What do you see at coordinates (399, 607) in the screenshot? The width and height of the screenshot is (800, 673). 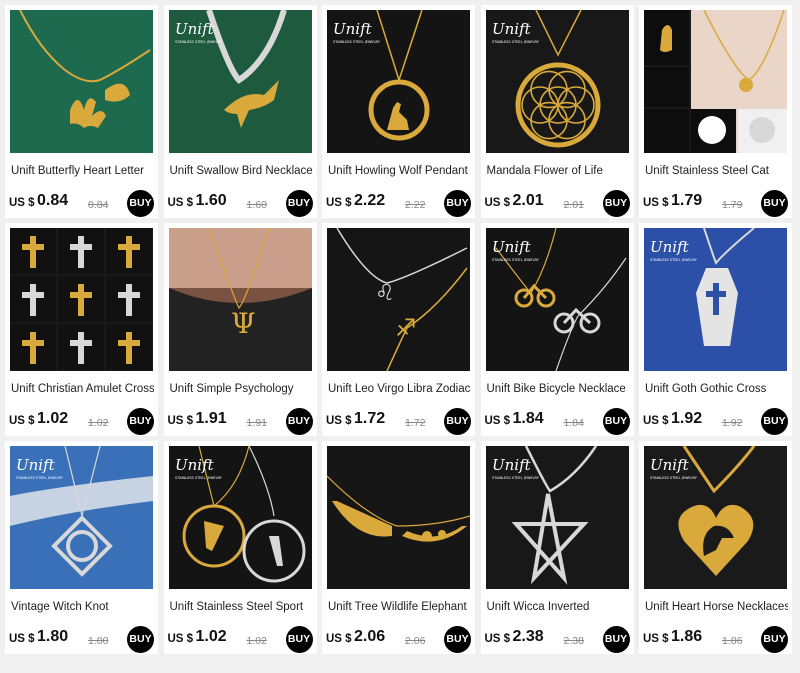 I see `product-title: Unift Tree Wildlife Elephant` at bounding box center [399, 607].